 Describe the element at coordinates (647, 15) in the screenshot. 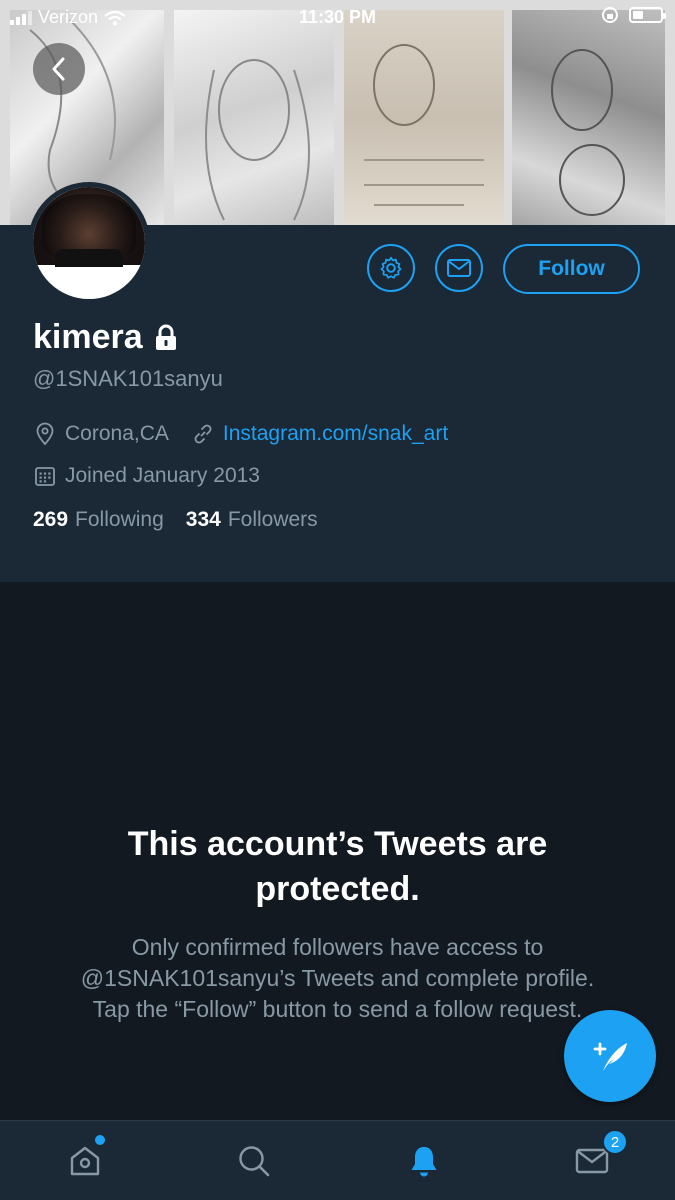

I see `battery-icon` at that location.